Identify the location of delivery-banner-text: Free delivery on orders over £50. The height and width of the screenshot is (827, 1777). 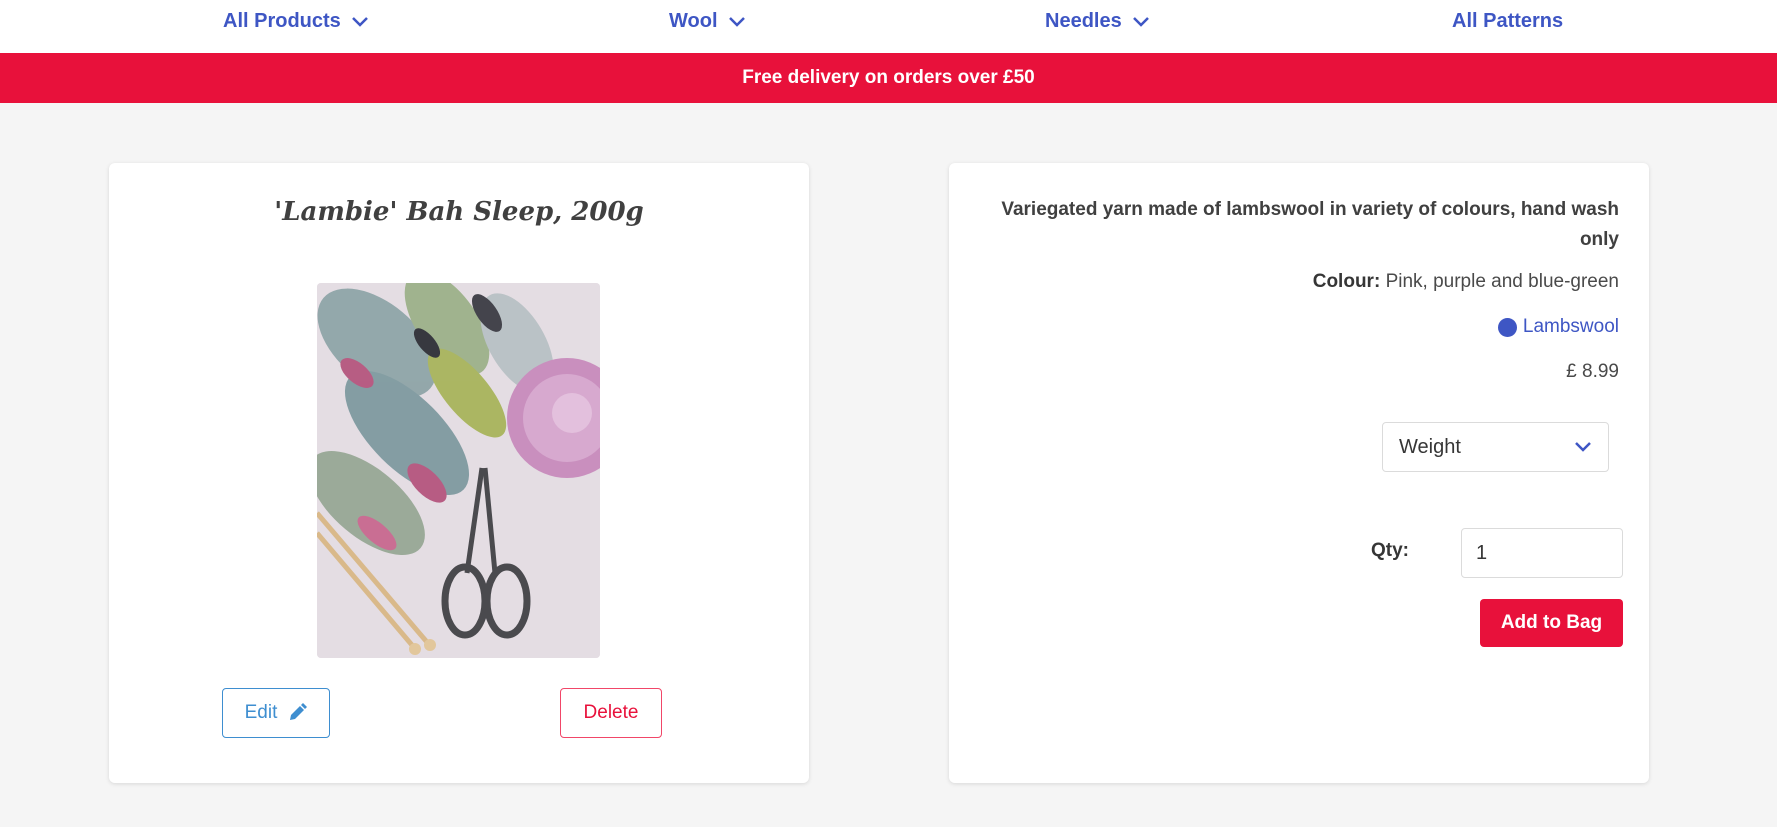
(888, 77).